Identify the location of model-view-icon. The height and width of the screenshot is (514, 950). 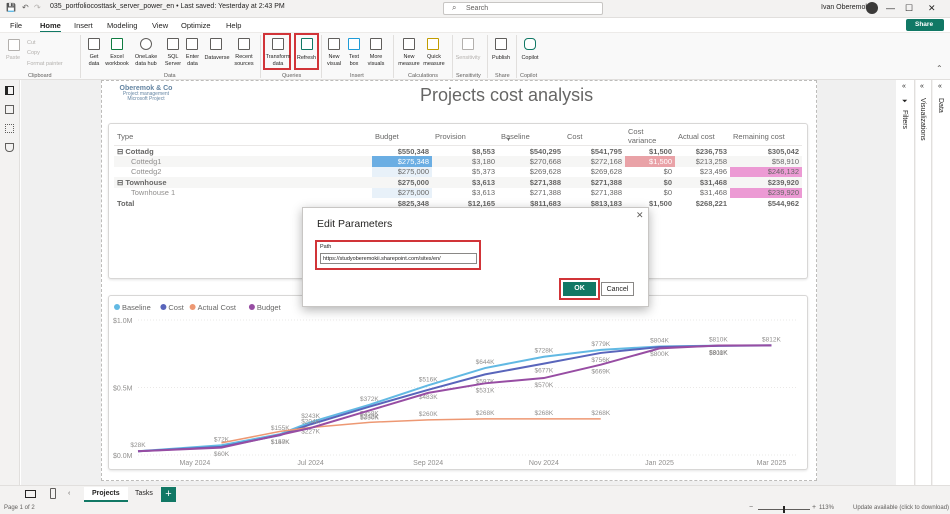
(9, 128).